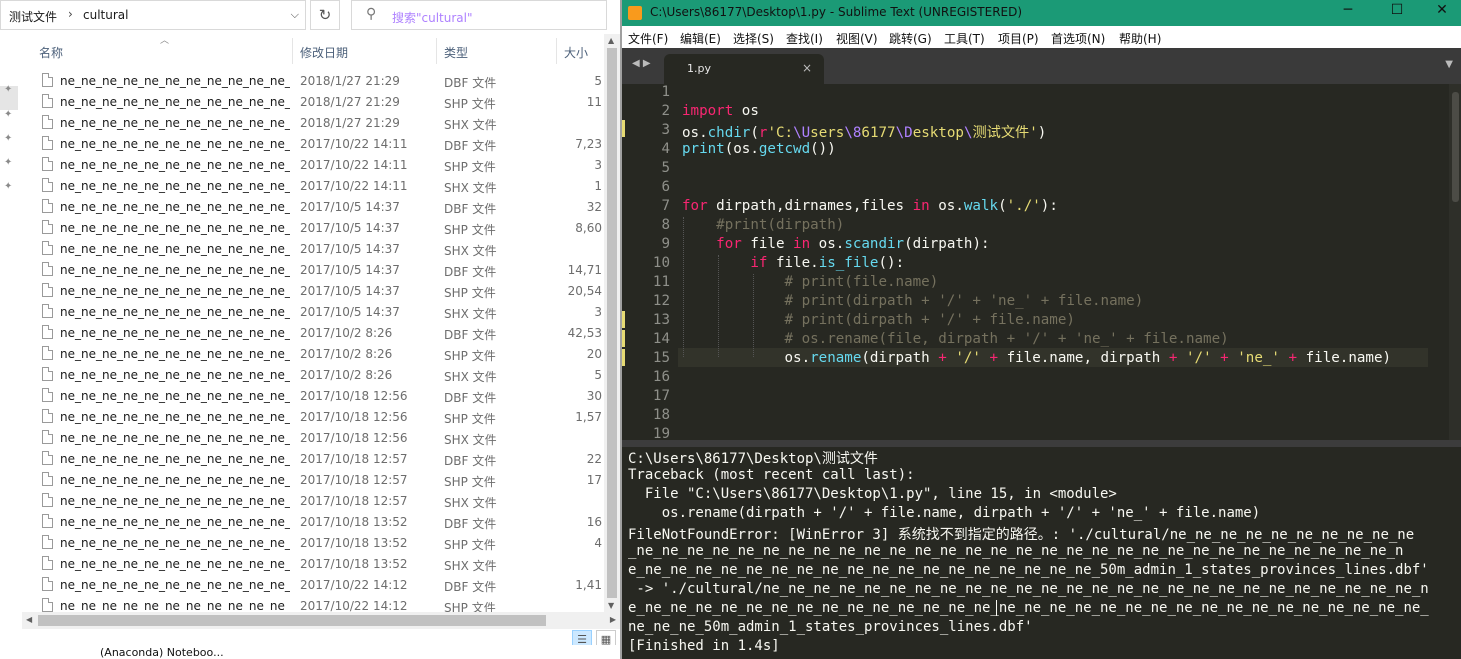 The height and width of the screenshot is (659, 1461). I want to click on menu-edit: 编辑(E), so click(700, 38).